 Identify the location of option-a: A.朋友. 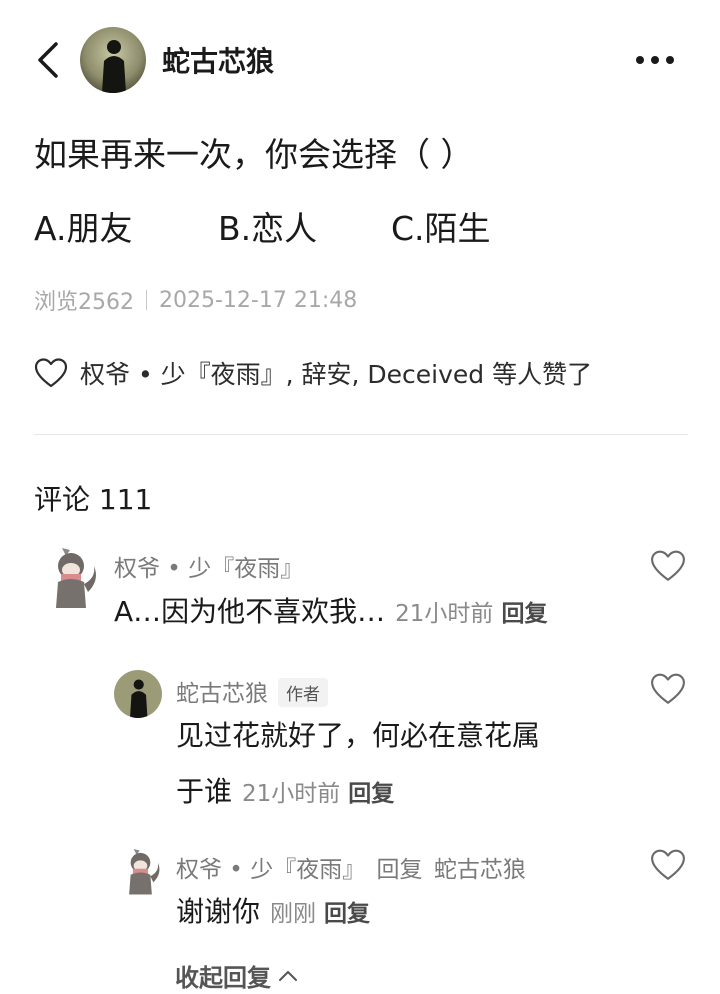
(83, 228).